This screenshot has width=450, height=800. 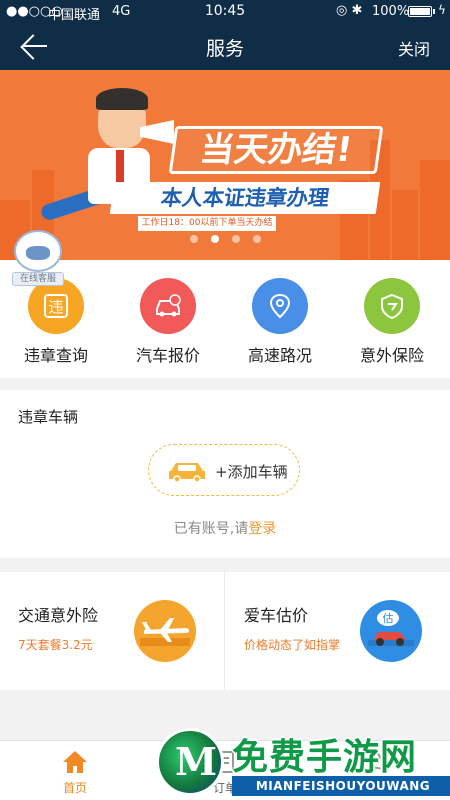 I want to click on close-button: 关闭, so click(x=414, y=48).